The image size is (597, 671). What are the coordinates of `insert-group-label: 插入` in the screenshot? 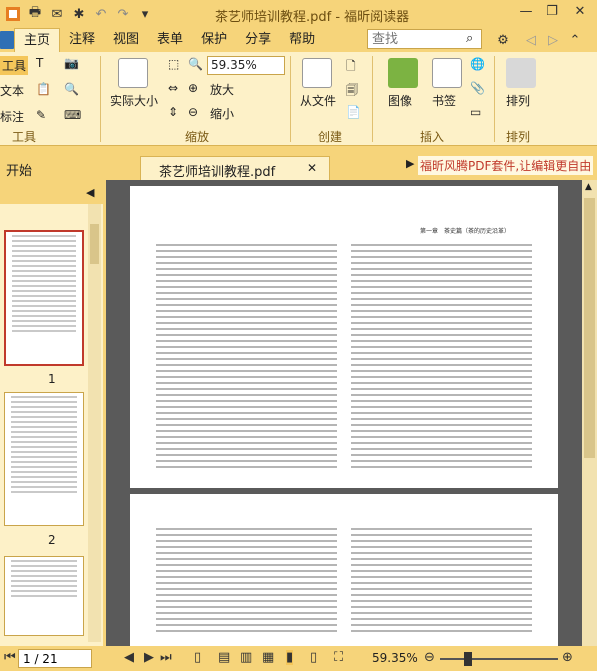 It's located at (432, 137).